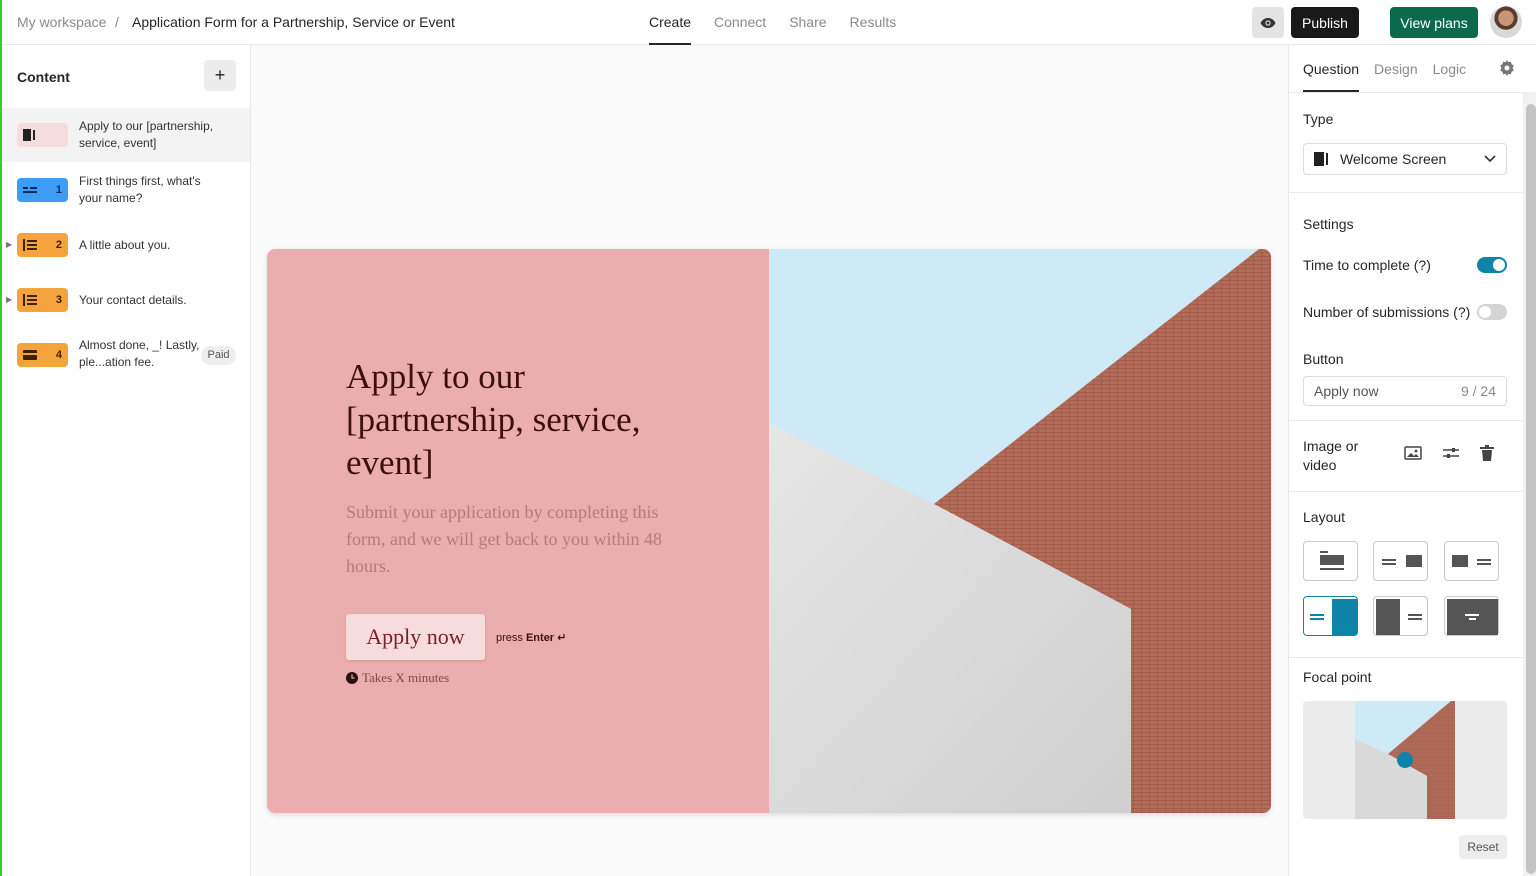 This screenshot has height=876, width=1536. I want to click on layout-fullscreen-icon, so click(1472, 617).